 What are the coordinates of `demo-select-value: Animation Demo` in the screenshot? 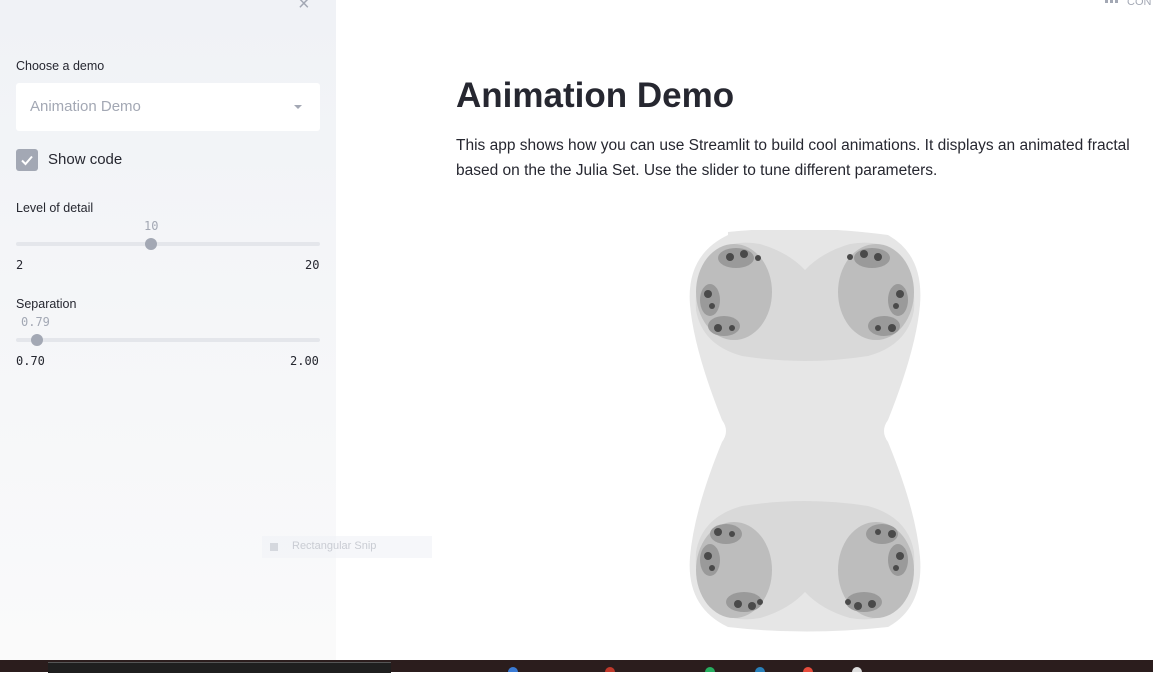 It's located at (85, 106).